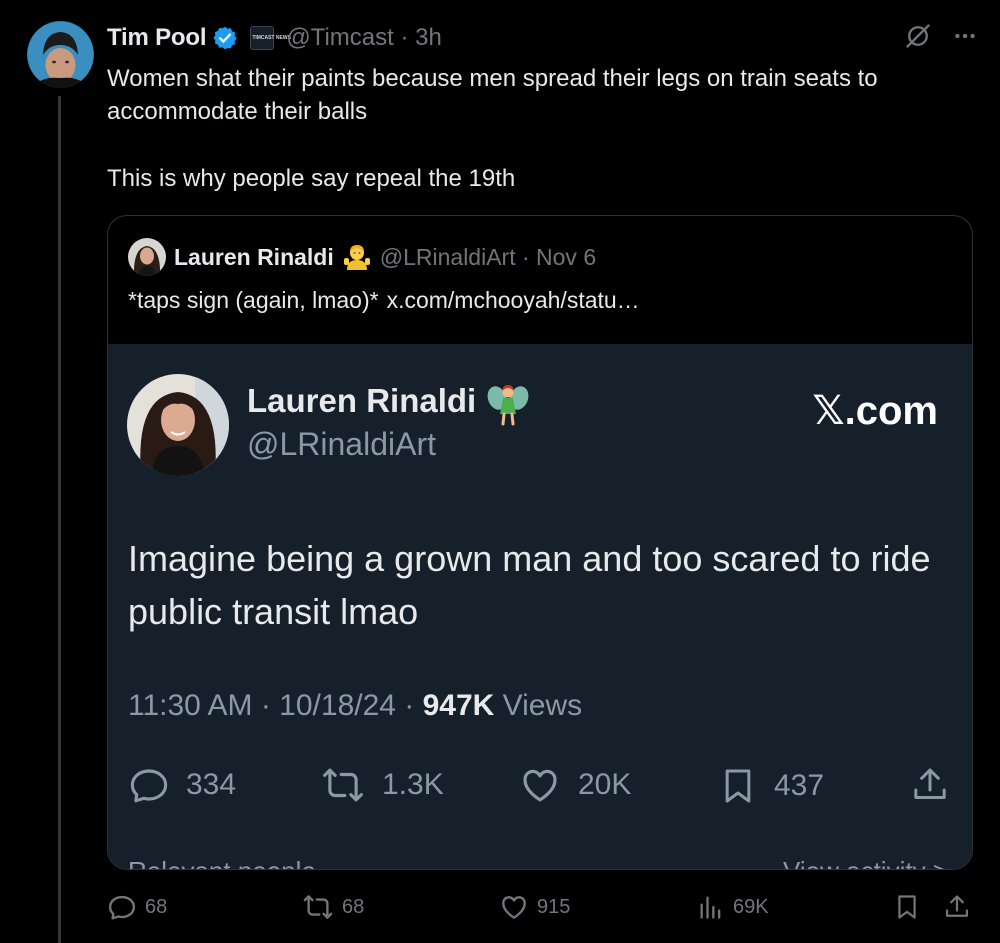 This screenshot has height=943, width=1000. I want to click on screenshot-author-name: Lauren Rinaldi, so click(362, 400).